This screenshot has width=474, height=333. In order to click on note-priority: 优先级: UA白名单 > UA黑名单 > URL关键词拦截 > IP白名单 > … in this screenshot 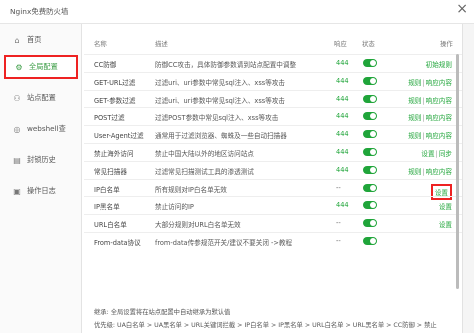, I will do `click(265, 325)`.